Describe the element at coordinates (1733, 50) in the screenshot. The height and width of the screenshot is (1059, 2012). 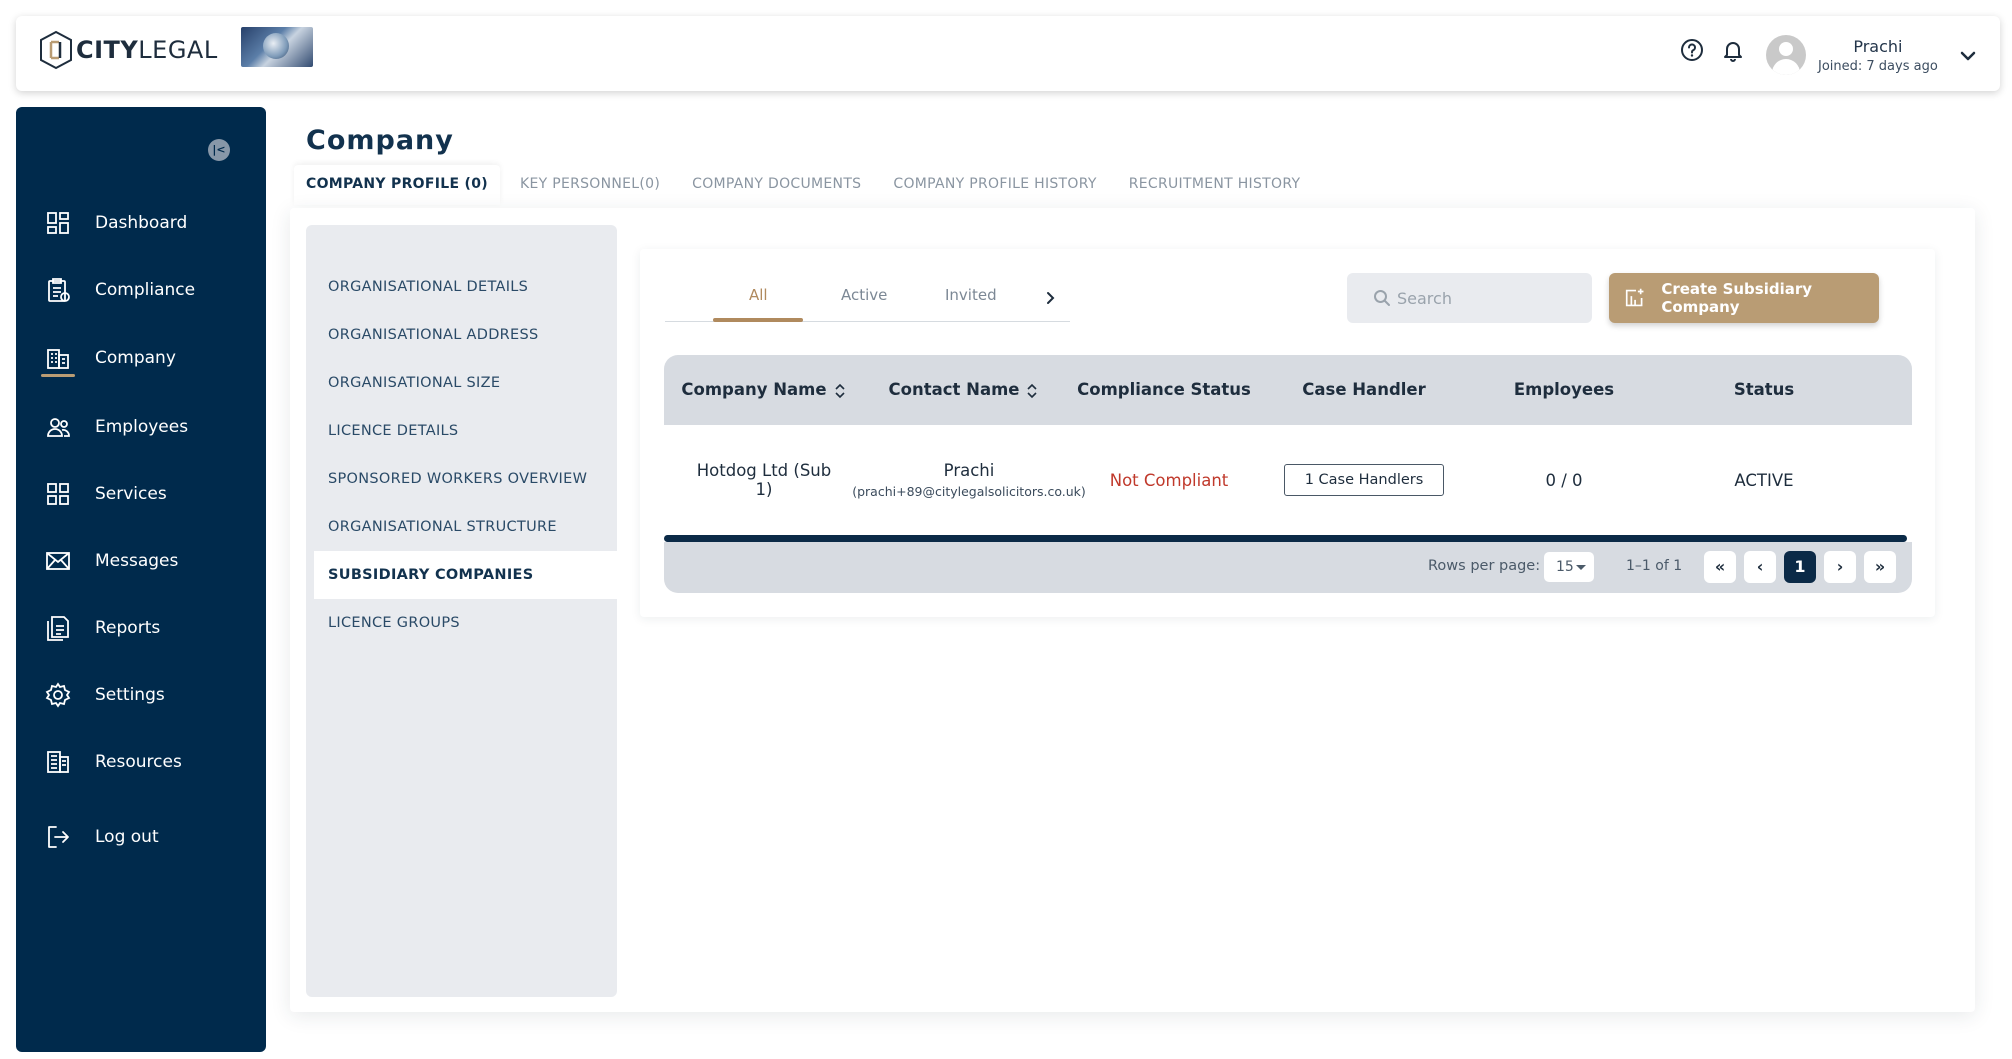
I see `bell-icon` at that location.